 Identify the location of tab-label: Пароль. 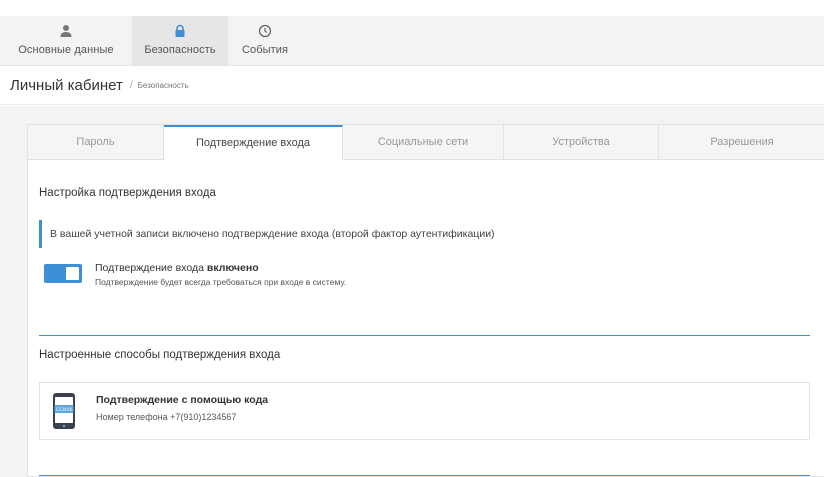
(95, 142).